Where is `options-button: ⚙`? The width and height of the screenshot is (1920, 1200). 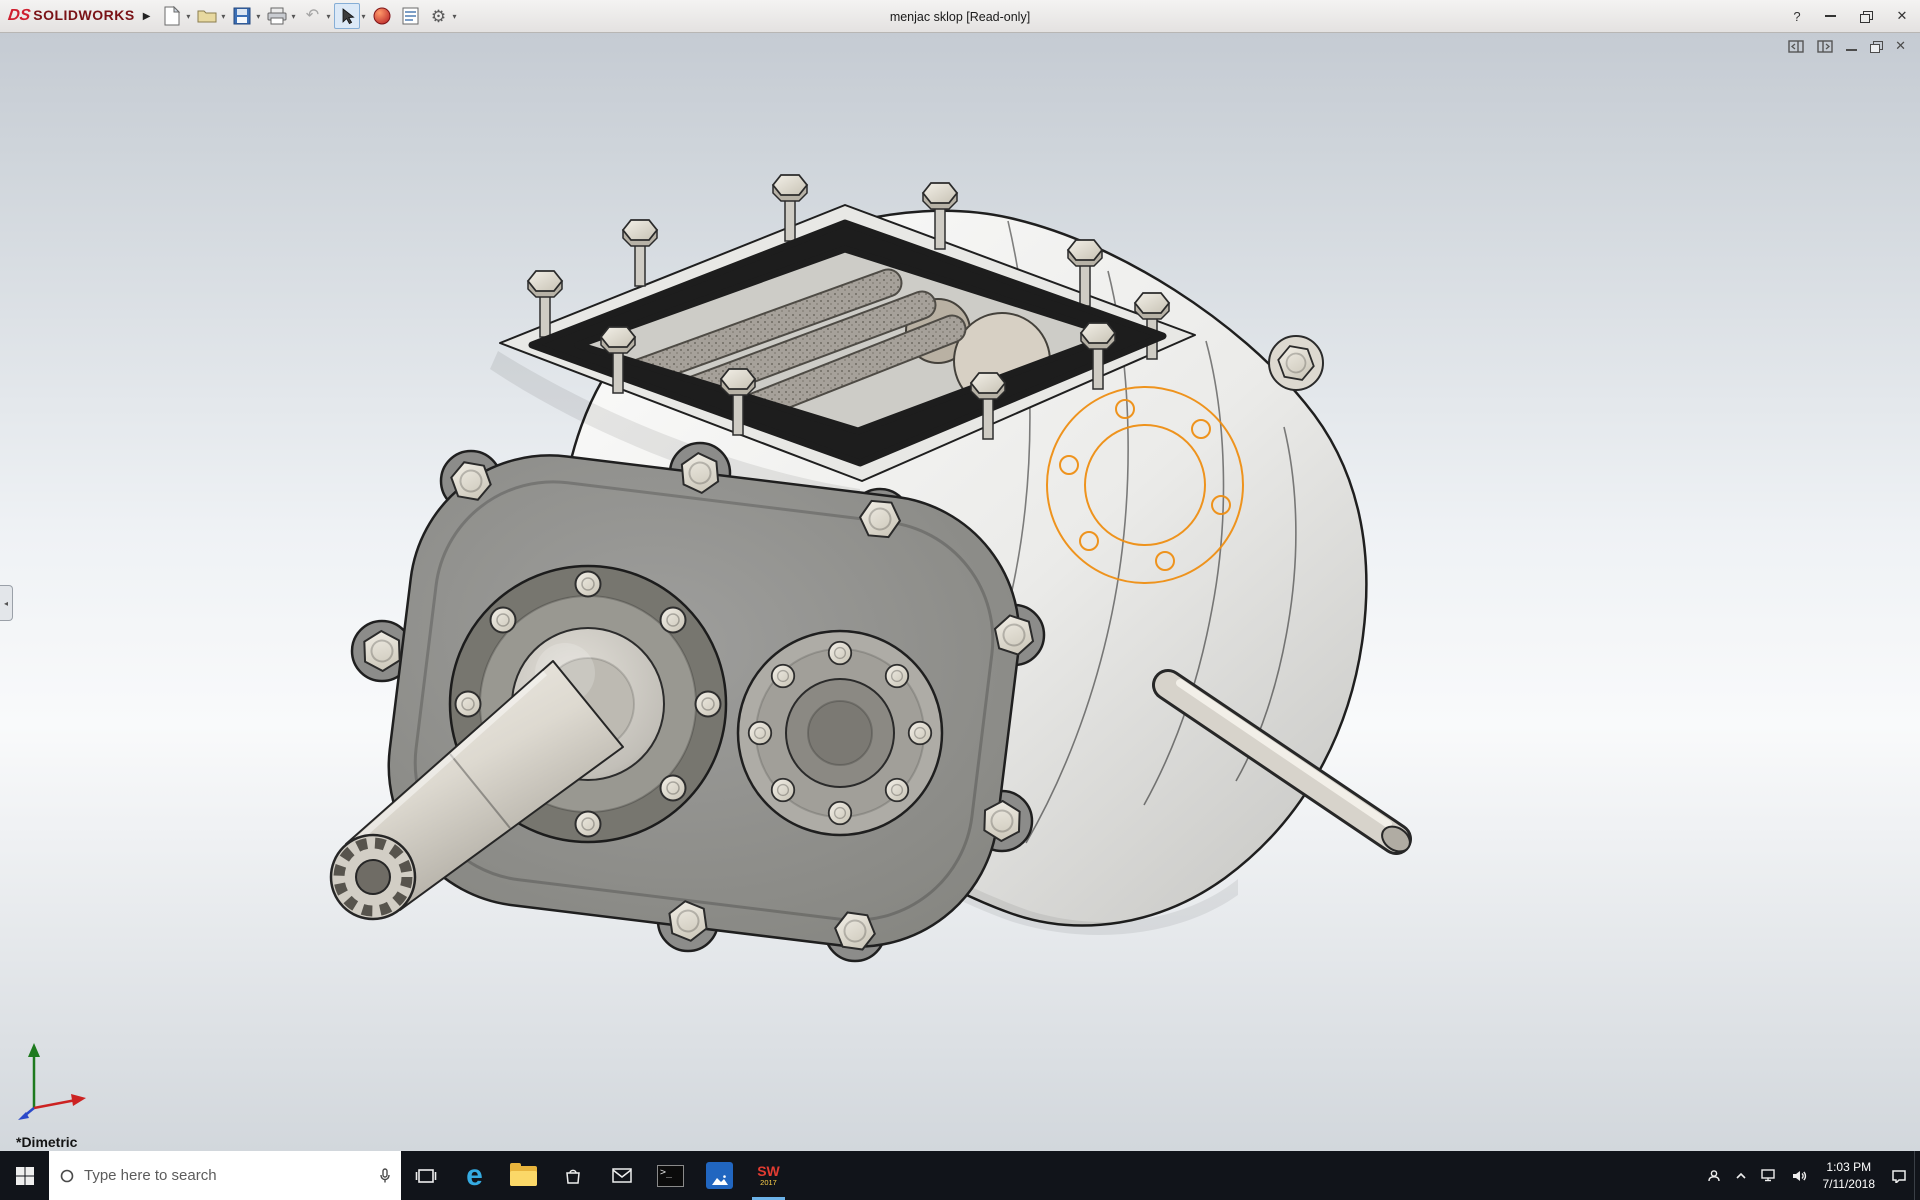
options-button: ⚙ is located at coordinates (438, 16).